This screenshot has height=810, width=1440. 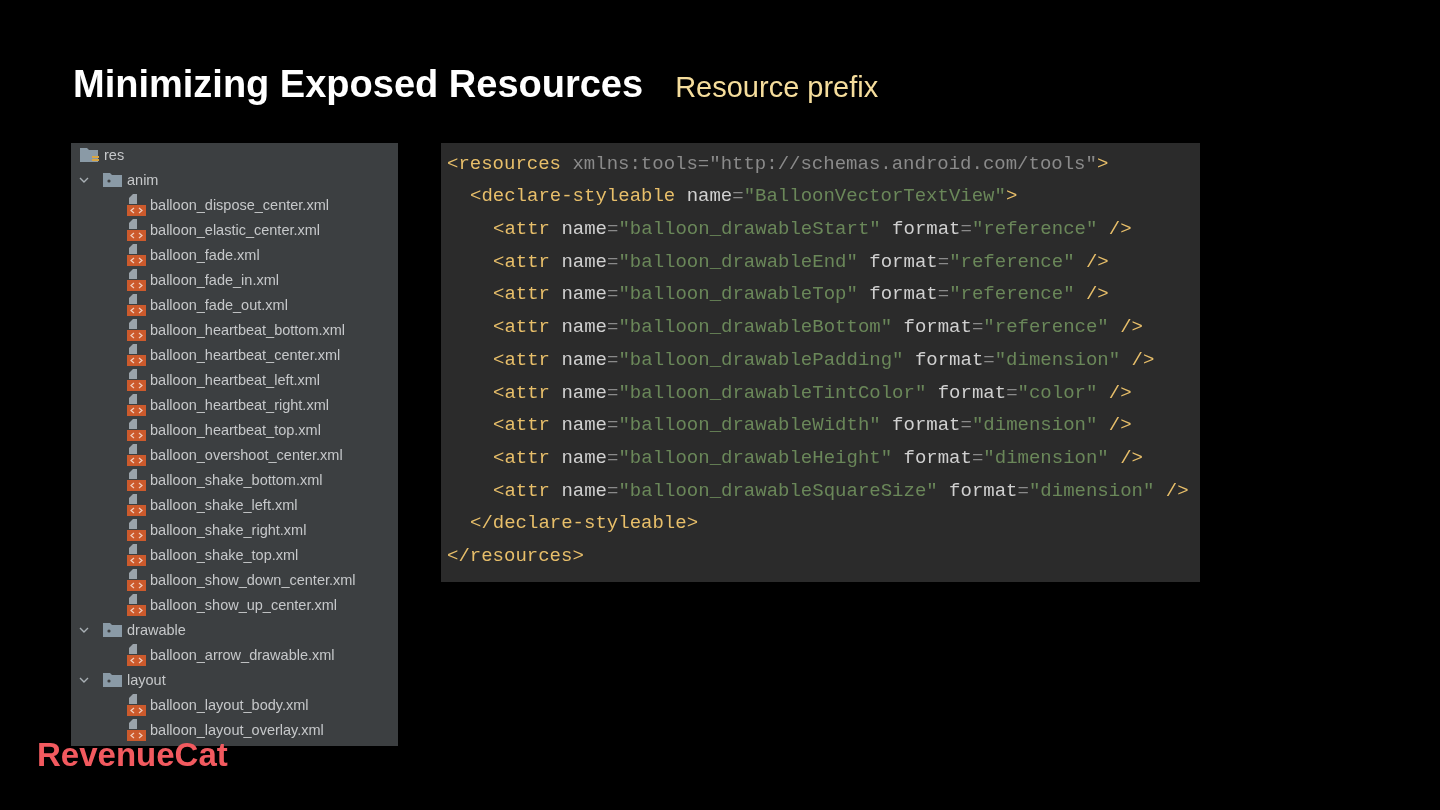 I want to click on resource-folder-icon, so click(x=90, y=155).